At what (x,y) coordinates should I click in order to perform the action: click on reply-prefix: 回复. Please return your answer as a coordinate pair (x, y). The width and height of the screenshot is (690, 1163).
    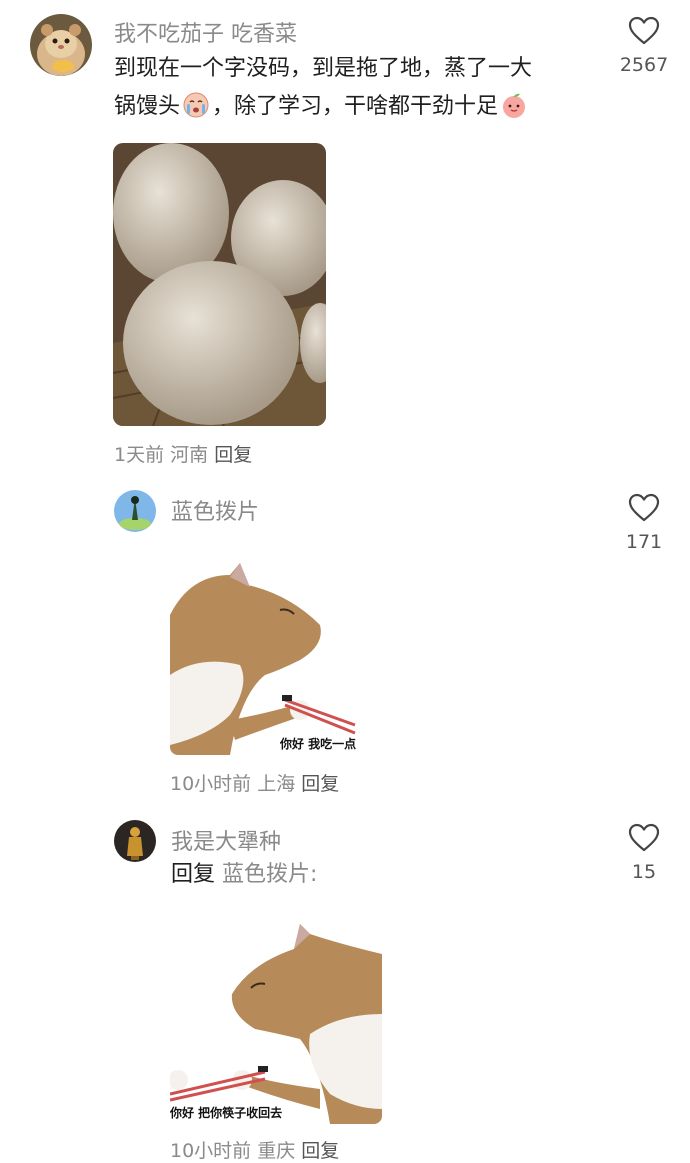
    Looking at the image, I should click on (193, 874).